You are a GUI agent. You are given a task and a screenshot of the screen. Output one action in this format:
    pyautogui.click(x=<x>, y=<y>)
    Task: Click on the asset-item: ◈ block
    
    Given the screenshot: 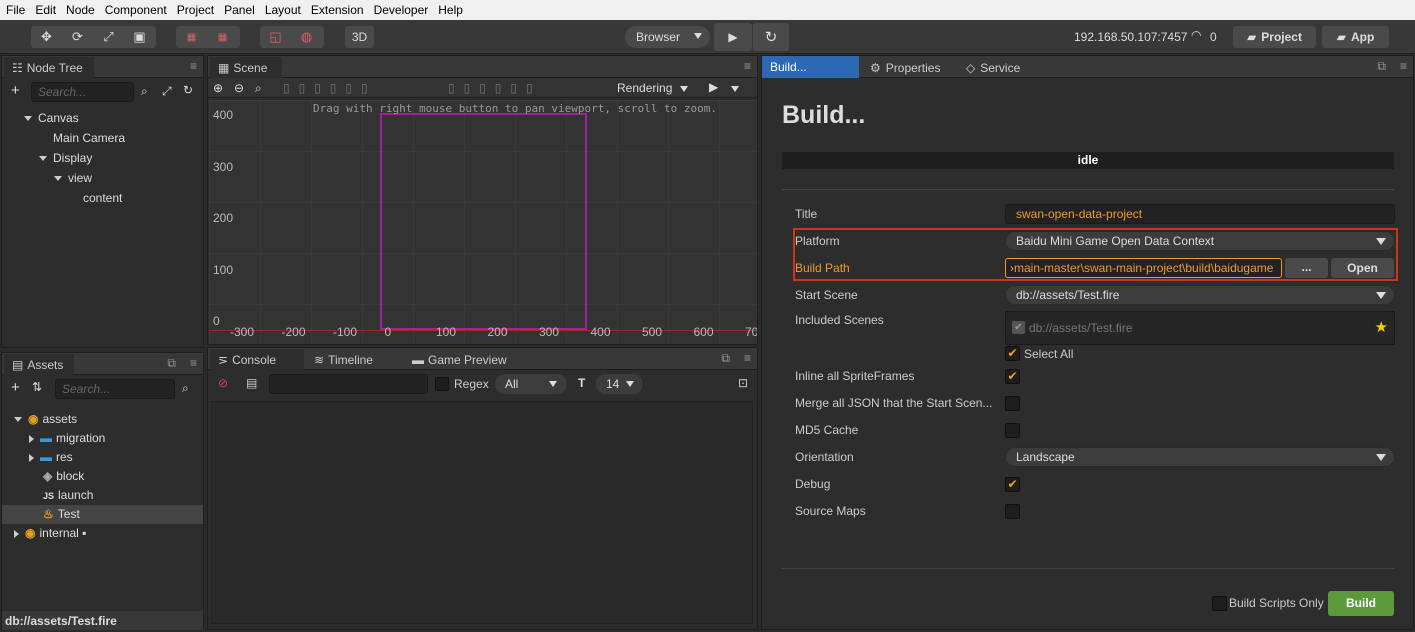 What is the action you would take?
    pyautogui.click(x=56, y=476)
    